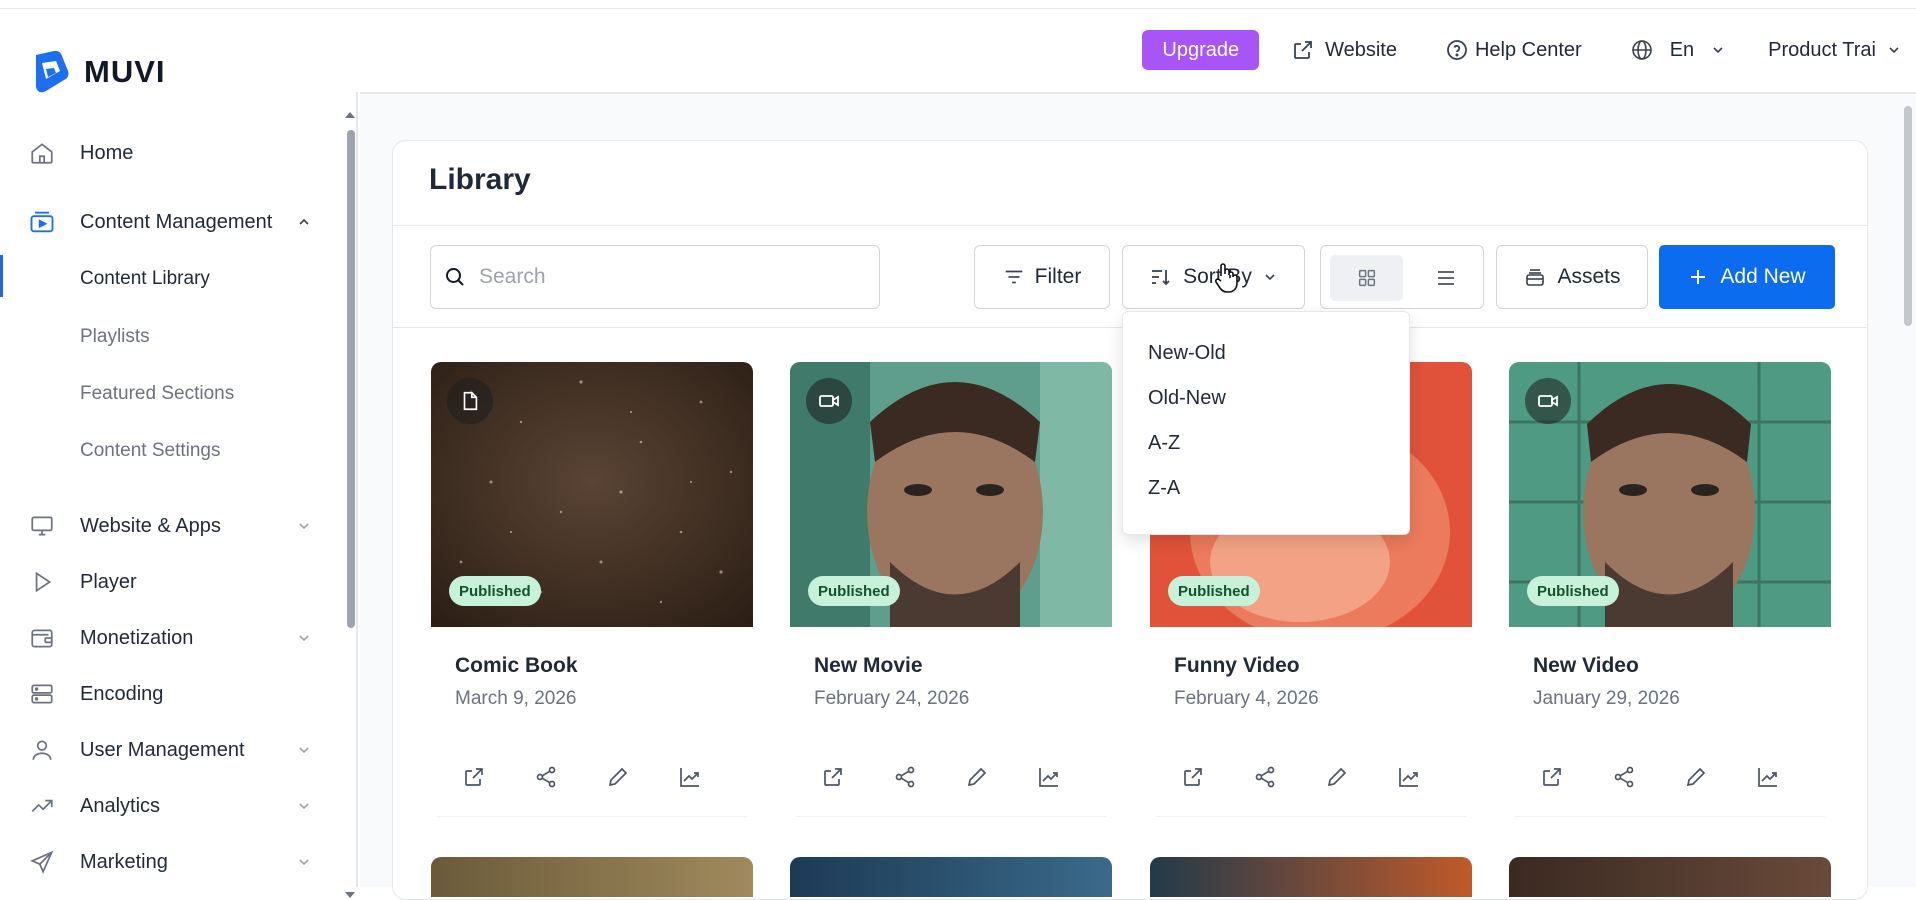 This screenshot has height=900, width=1916. What do you see at coordinates (868, 666) in the screenshot?
I see `content-title: New Movie` at bounding box center [868, 666].